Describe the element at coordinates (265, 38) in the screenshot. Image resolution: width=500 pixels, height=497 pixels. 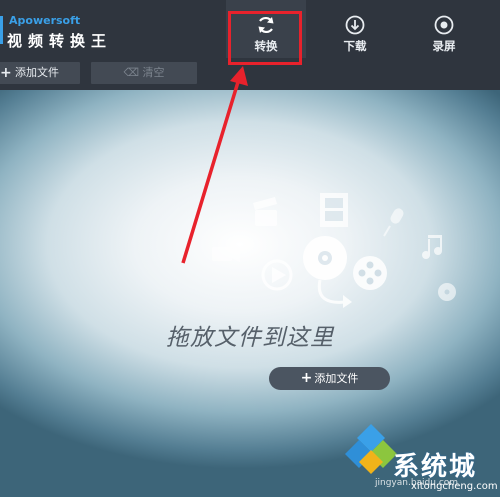
I see `annotation-highlight-box` at that location.